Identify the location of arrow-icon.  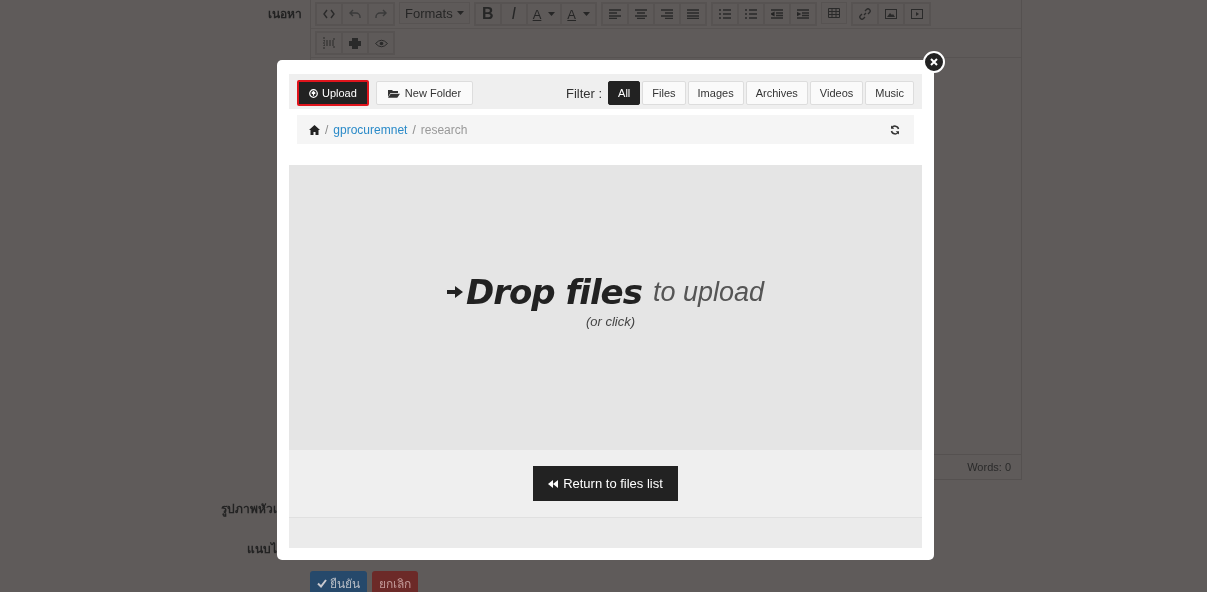
(455, 292).